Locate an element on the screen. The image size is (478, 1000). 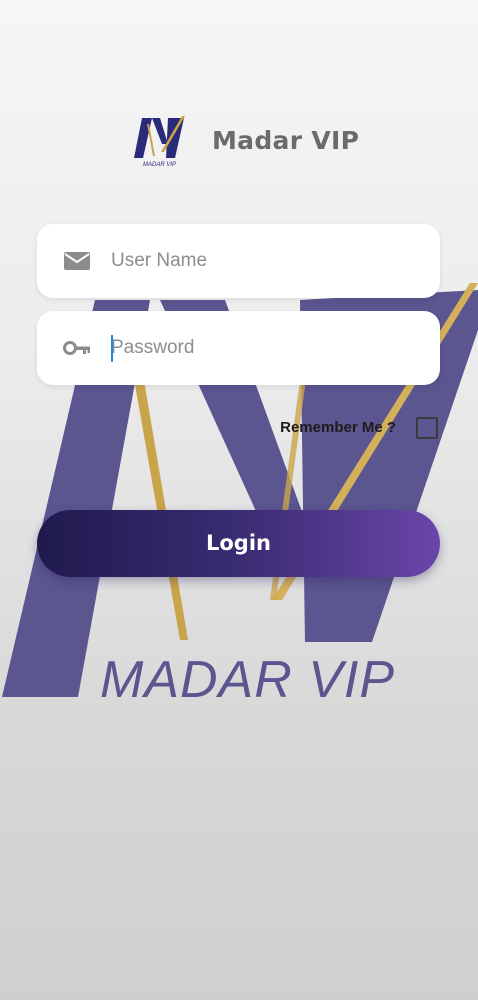
remember-me-label: Remember Me ? is located at coordinates (338, 427).